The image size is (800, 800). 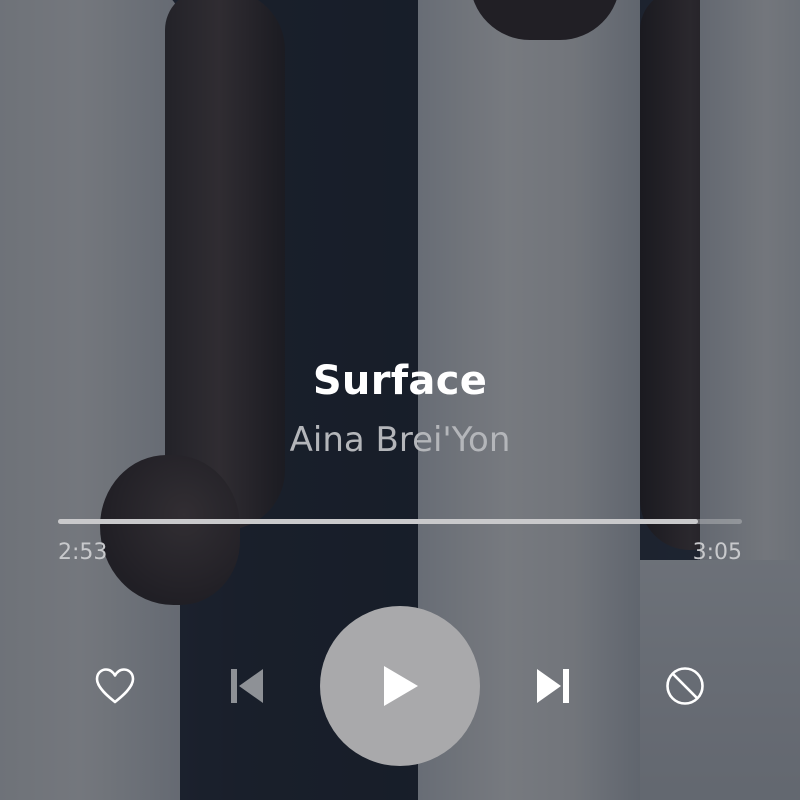 I want to click on like-button, so click(x=115, y=686).